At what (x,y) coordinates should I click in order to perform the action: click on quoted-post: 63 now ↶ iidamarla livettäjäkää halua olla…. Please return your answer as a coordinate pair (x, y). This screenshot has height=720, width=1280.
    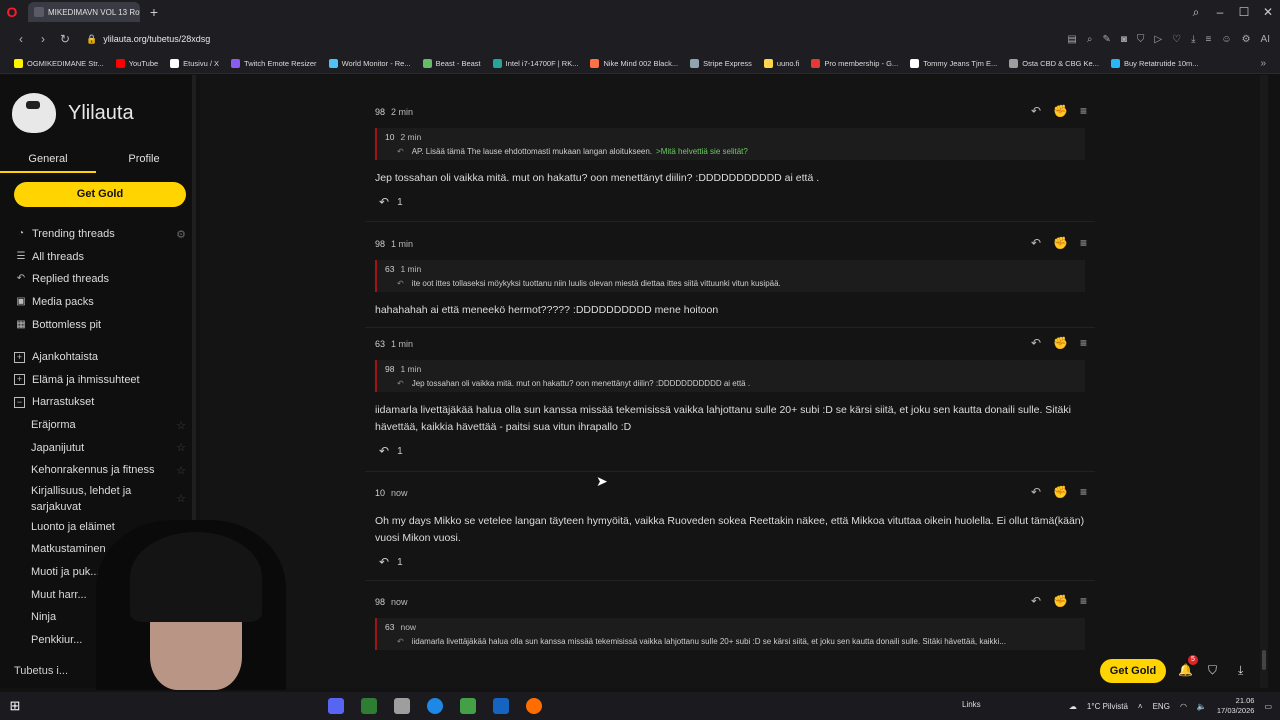
    Looking at the image, I should click on (730, 634).